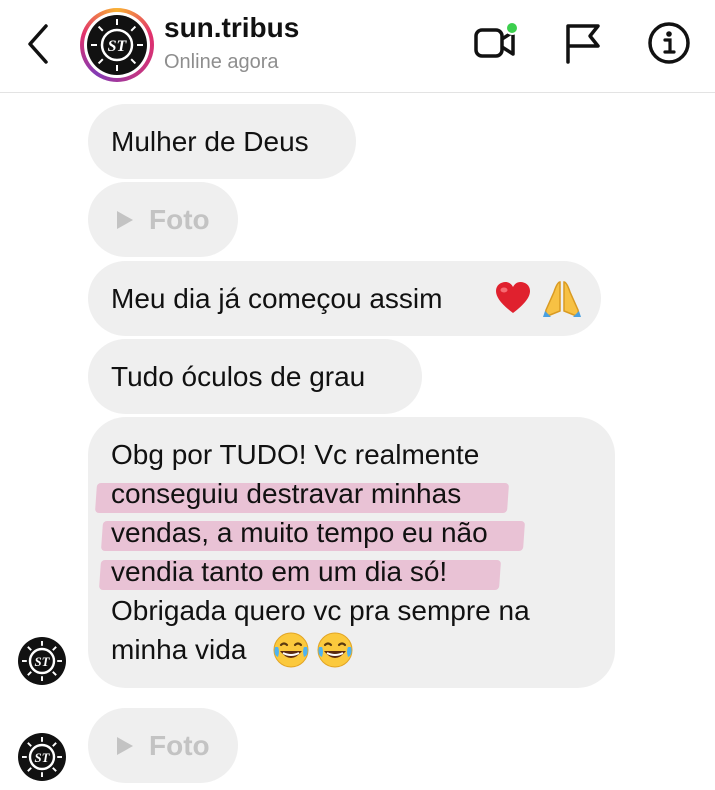 The width and height of the screenshot is (715, 790). I want to click on message-bubble: Mulher de Deus, so click(222, 141).